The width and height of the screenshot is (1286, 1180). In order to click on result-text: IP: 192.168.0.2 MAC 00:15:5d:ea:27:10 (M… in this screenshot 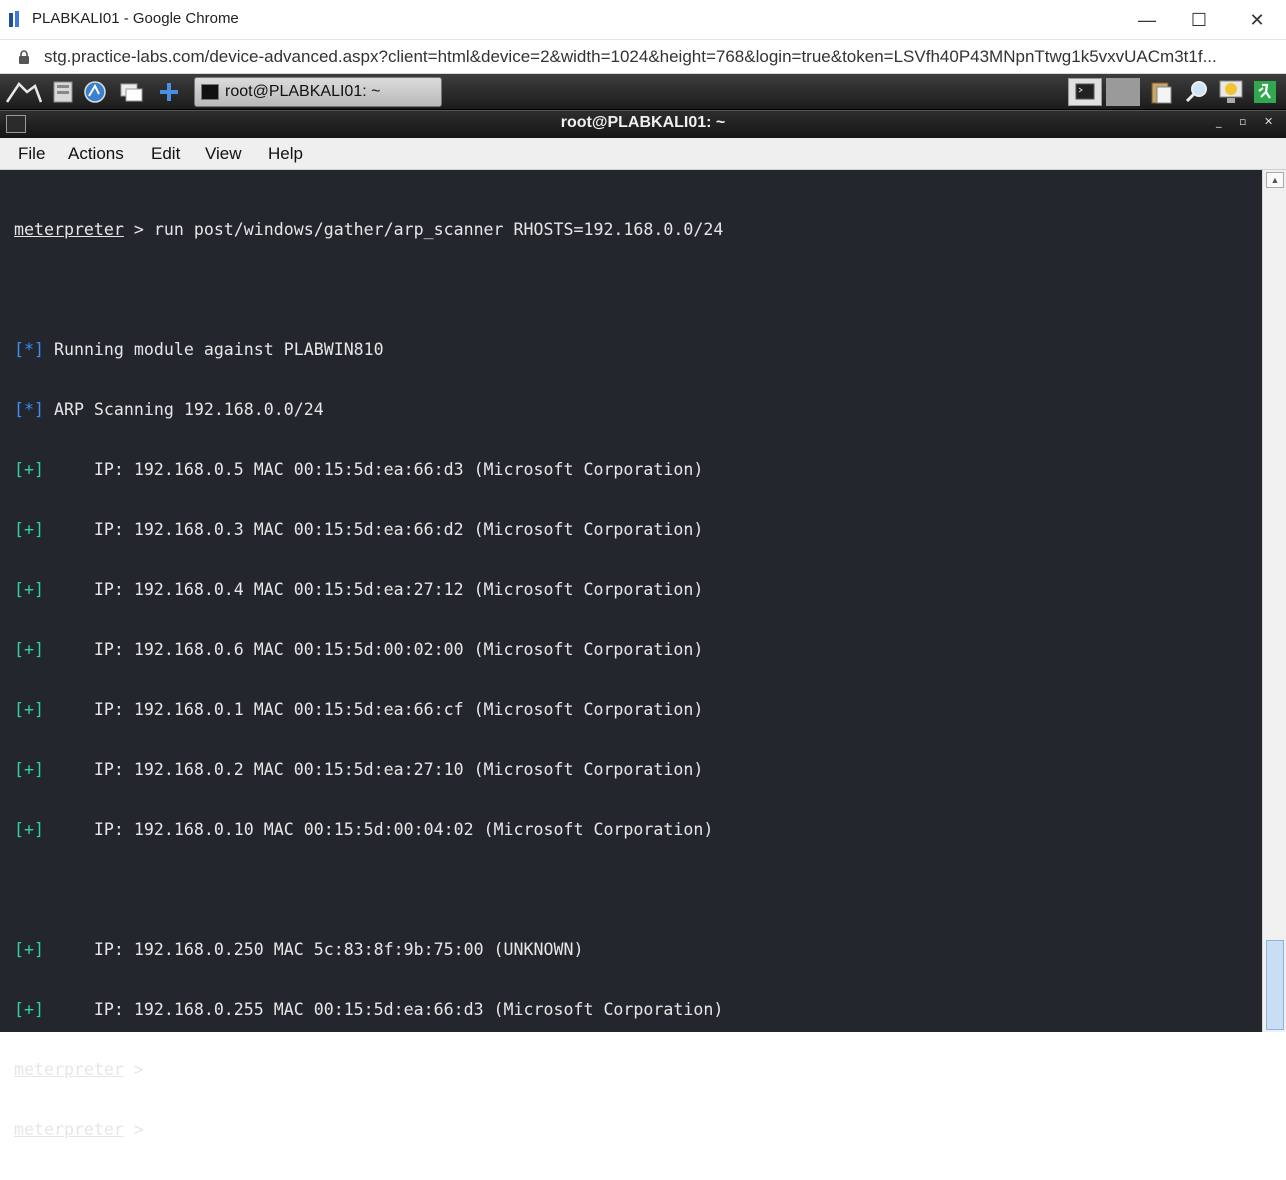, I will do `click(373, 769)`.